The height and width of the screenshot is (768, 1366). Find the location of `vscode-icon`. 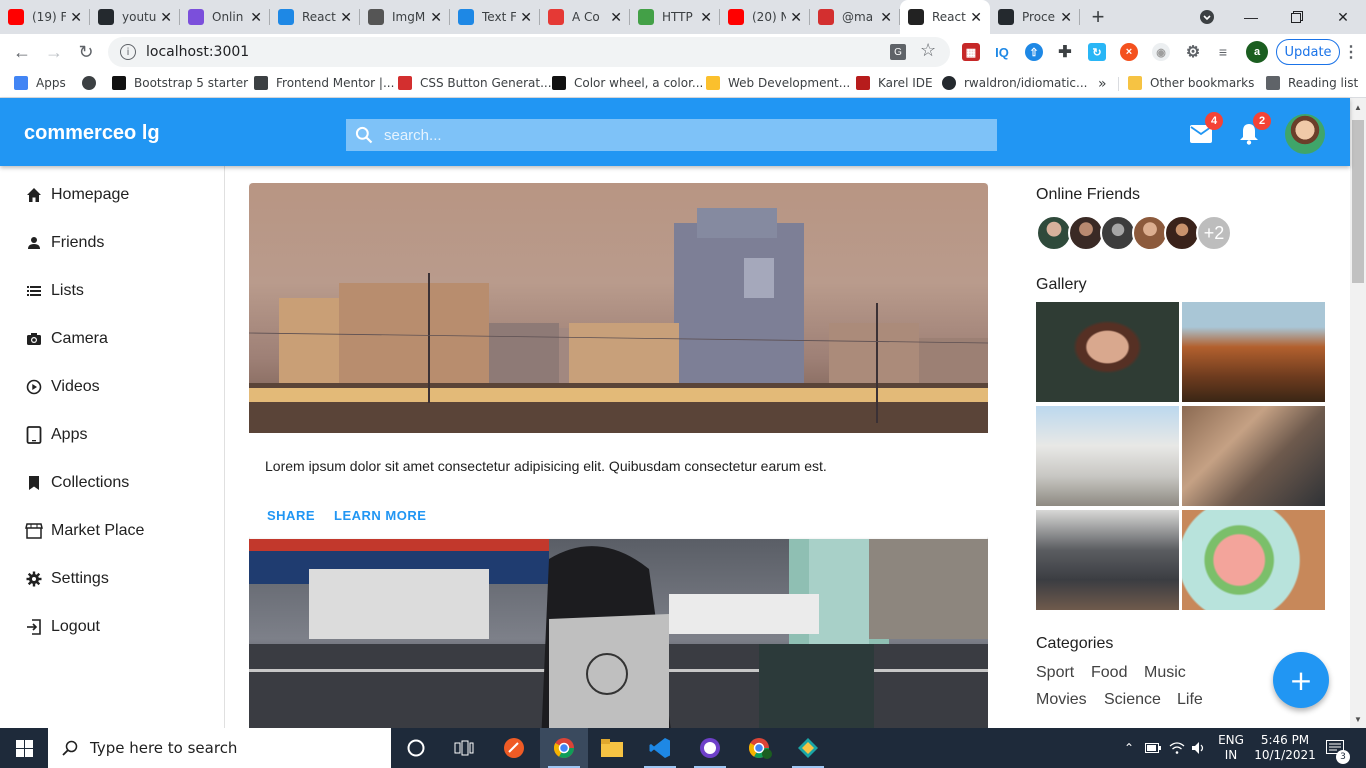

vscode-icon is located at coordinates (660, 748).